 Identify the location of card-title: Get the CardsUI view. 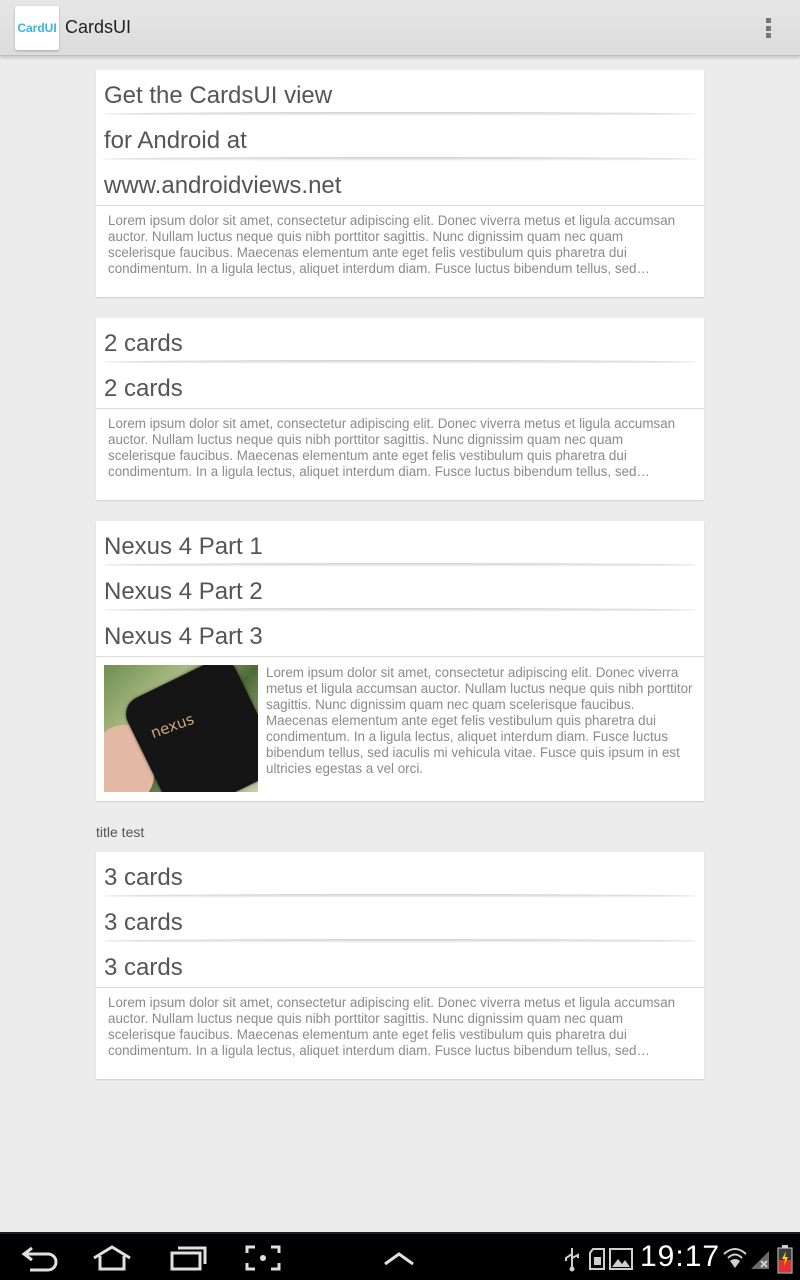
(400, 93).